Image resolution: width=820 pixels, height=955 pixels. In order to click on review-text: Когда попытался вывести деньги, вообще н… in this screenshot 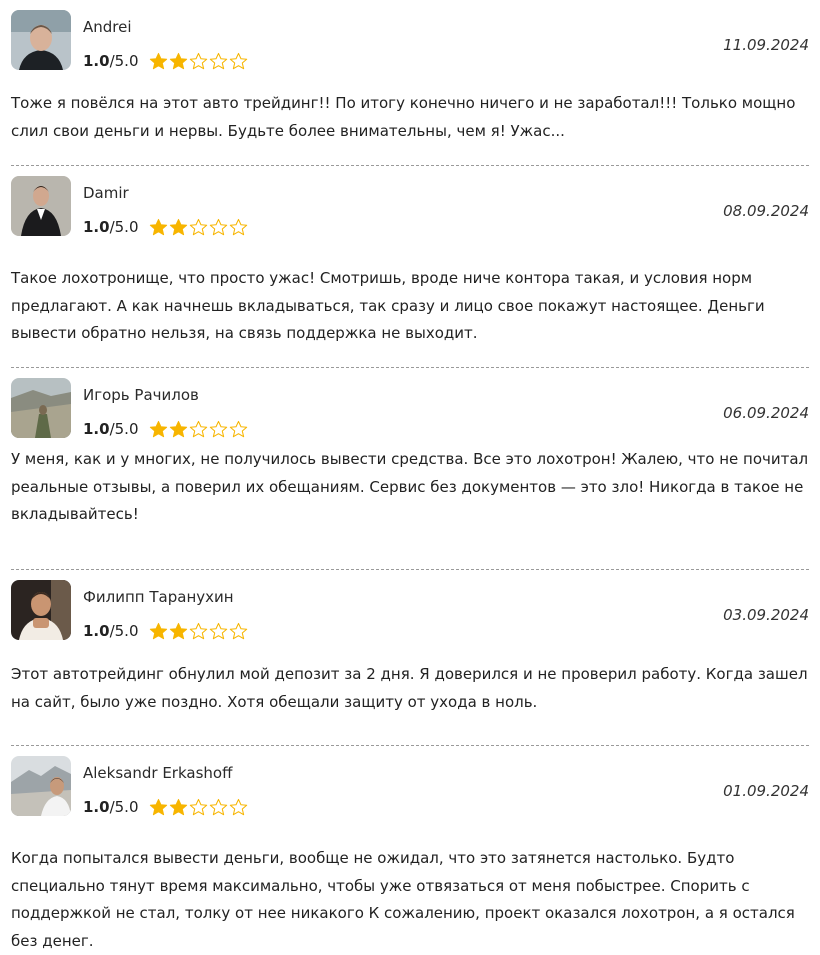, I will do `click(403, 899)`.